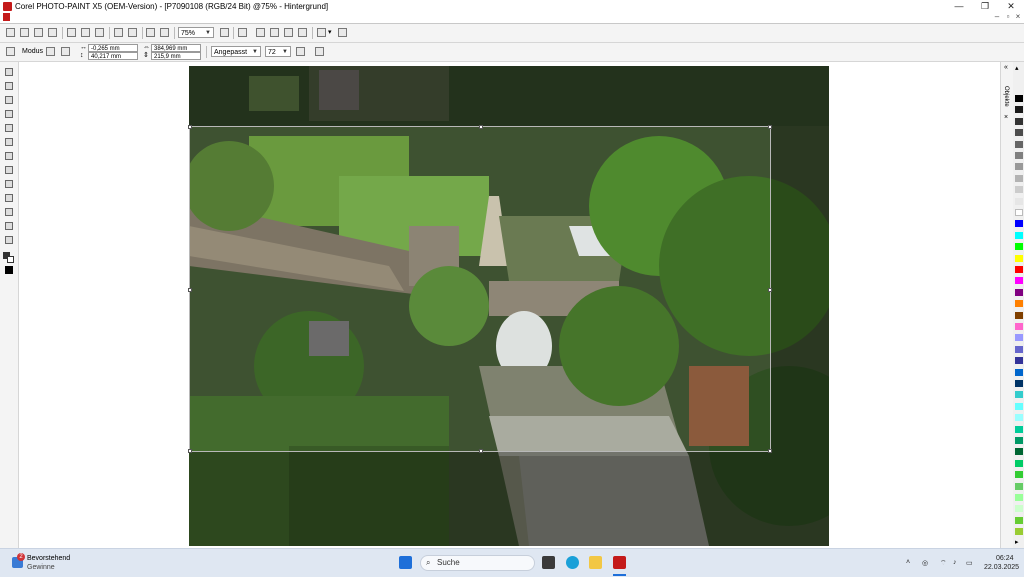 The image size is (1024, 577). I want to click on doc-close-button: ×, so click(1018, 16).